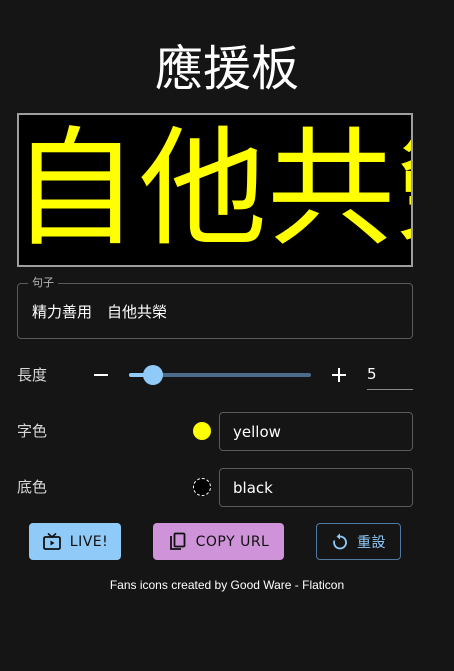 Image resolution: width=454 pixels, height=671 pixels. Describe the element at coordinates (372, 374) in the screenshot. I see `length-value: 5` at that location.